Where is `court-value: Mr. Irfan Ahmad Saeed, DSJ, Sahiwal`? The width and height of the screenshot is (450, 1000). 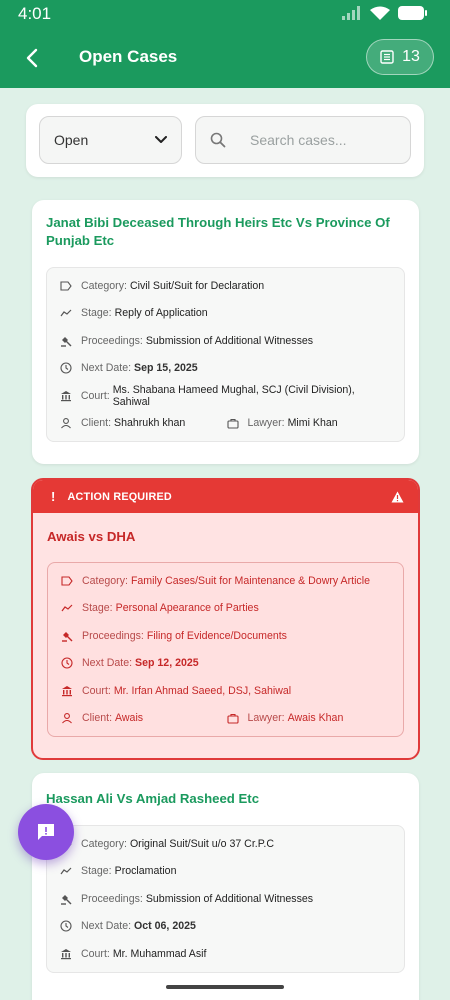
court-value: Mr. Irfan Ahmad Saeed, DSJ, Sahiwal is located at coordinates (202, 690).